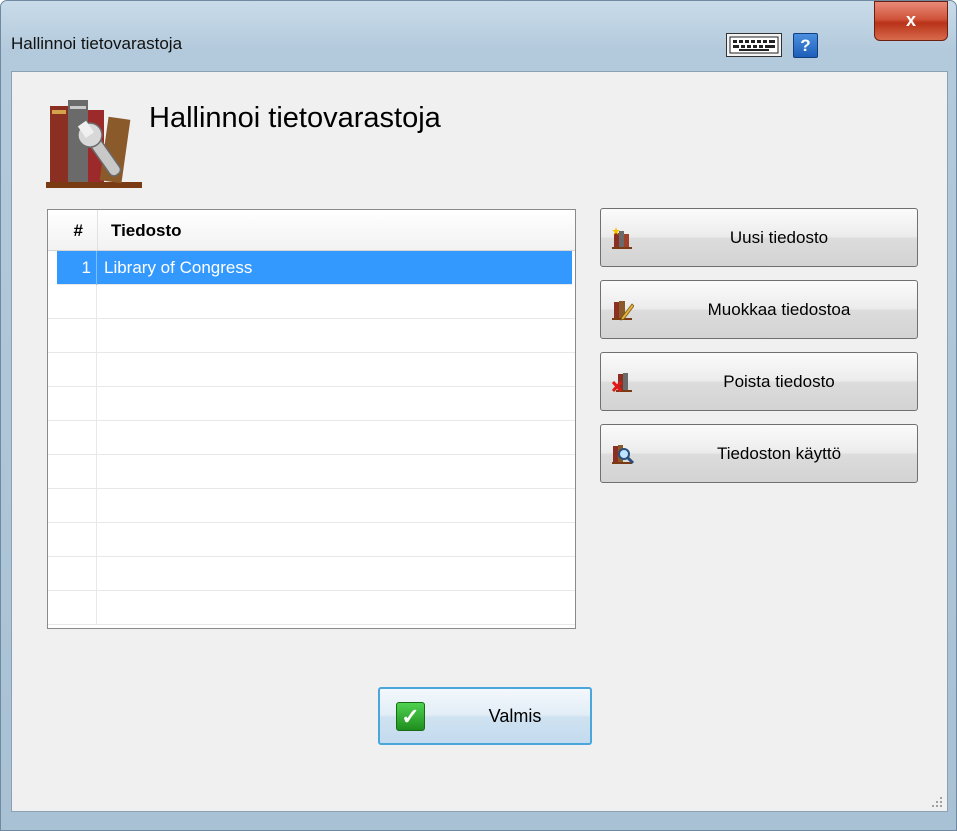  Describe the element at coordinates (485, 716) in the screenshot. I see `done-button: ✓ Valmis` at that location.